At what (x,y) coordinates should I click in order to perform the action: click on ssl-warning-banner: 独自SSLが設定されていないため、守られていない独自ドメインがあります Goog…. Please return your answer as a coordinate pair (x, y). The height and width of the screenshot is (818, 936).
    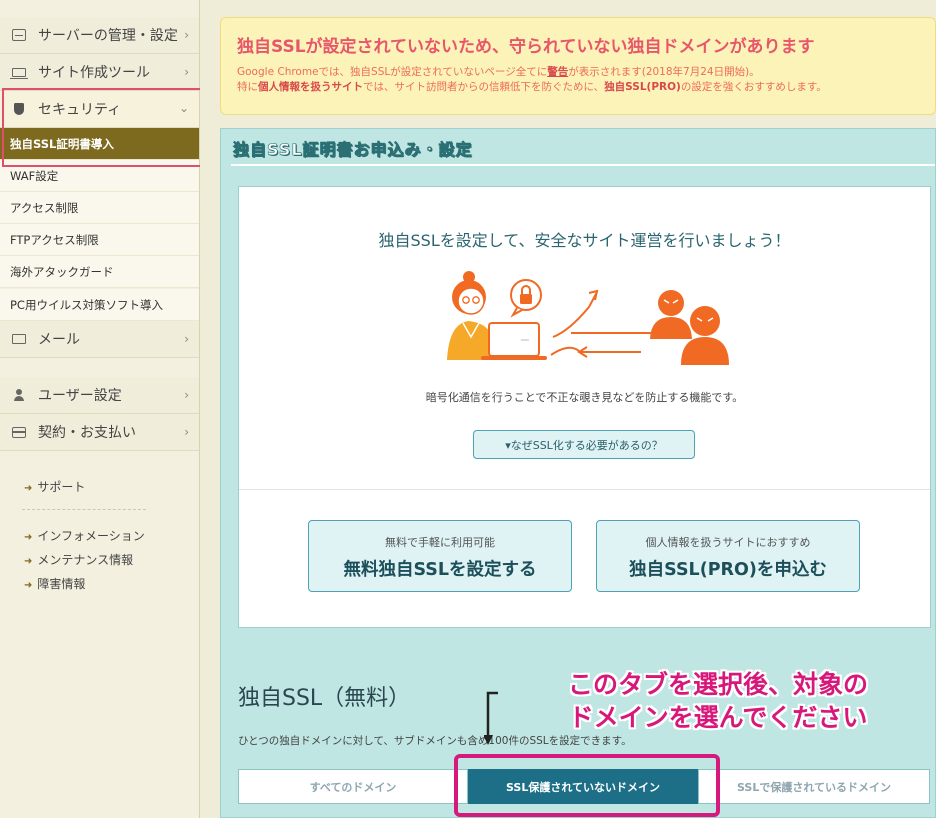
    Looking at the image, I should click on (578, 66).